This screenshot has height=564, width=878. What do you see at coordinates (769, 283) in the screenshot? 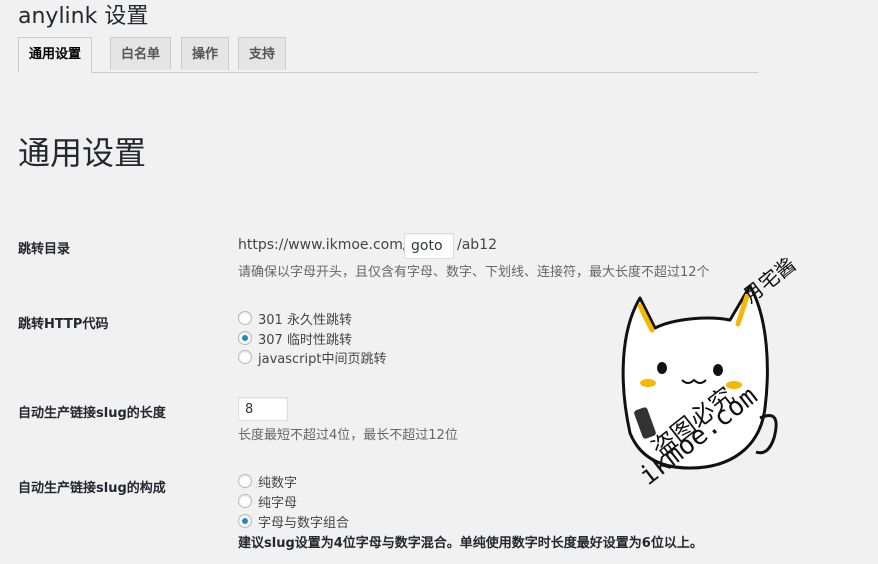
I see `watermark-author: 月宅酱` at bounding box center [769, 283].